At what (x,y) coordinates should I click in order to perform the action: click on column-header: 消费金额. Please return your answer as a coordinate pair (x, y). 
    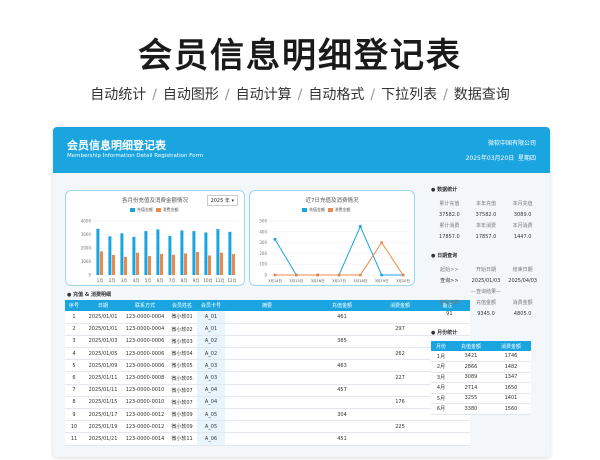
    Looking at the image, I should click on (400, 305).